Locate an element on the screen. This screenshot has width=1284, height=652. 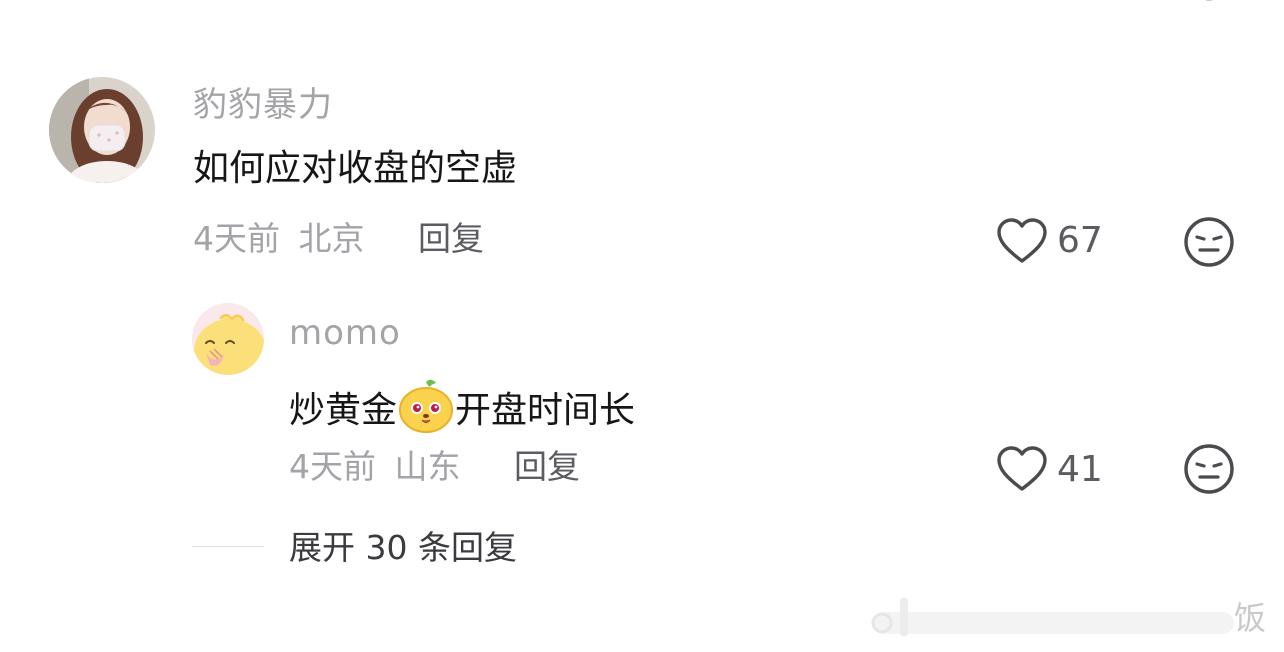
like-count: 67 is located at coordinates (1080, 240).